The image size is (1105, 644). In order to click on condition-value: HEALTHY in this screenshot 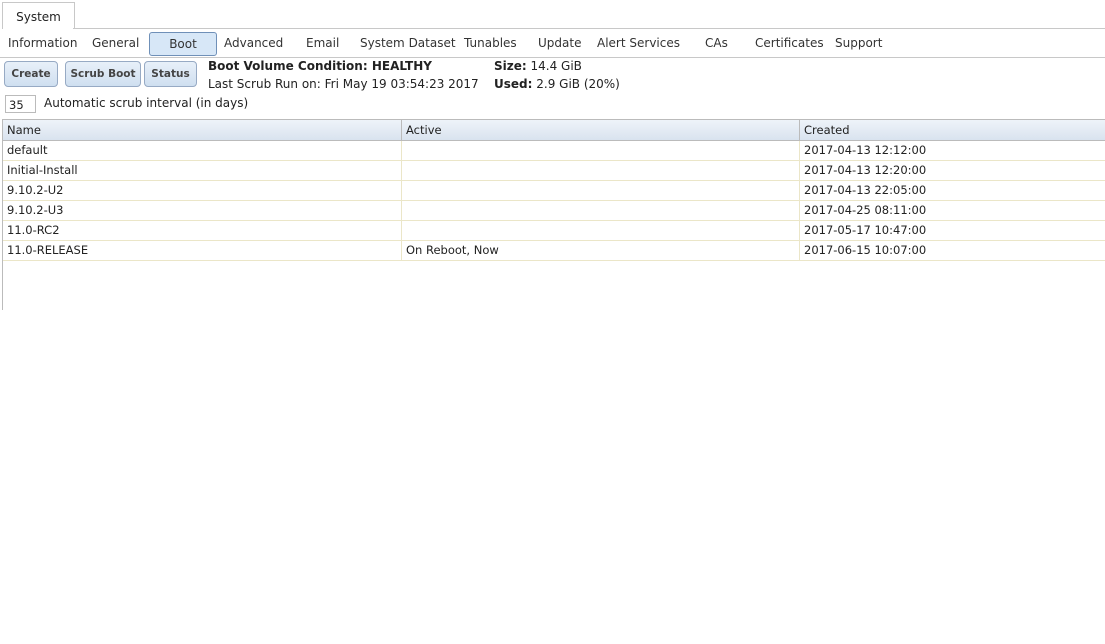, I will do `click(401, 66)`.